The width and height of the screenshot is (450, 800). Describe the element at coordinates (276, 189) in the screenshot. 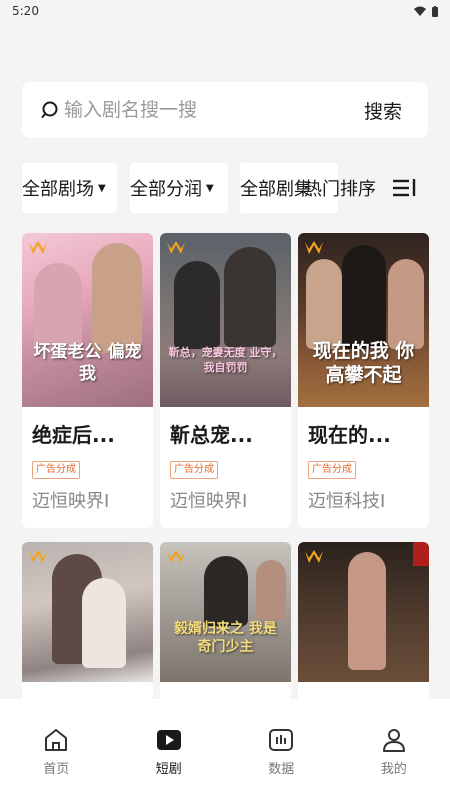

I see `filter-genre-label: 全部剧集` at that location.